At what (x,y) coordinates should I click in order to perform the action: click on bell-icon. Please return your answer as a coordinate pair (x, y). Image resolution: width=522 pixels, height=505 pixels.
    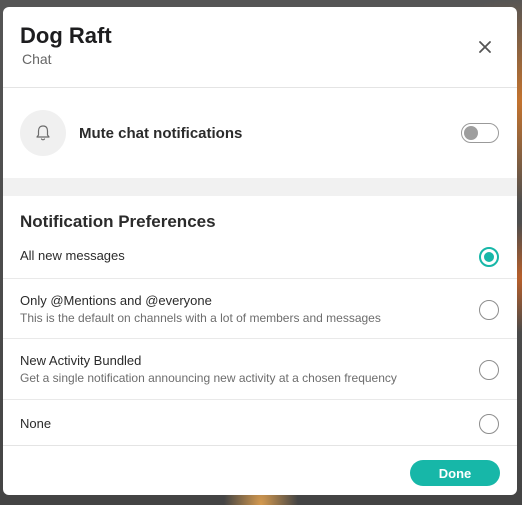
    Looking at the image, I should click on (43, 133).